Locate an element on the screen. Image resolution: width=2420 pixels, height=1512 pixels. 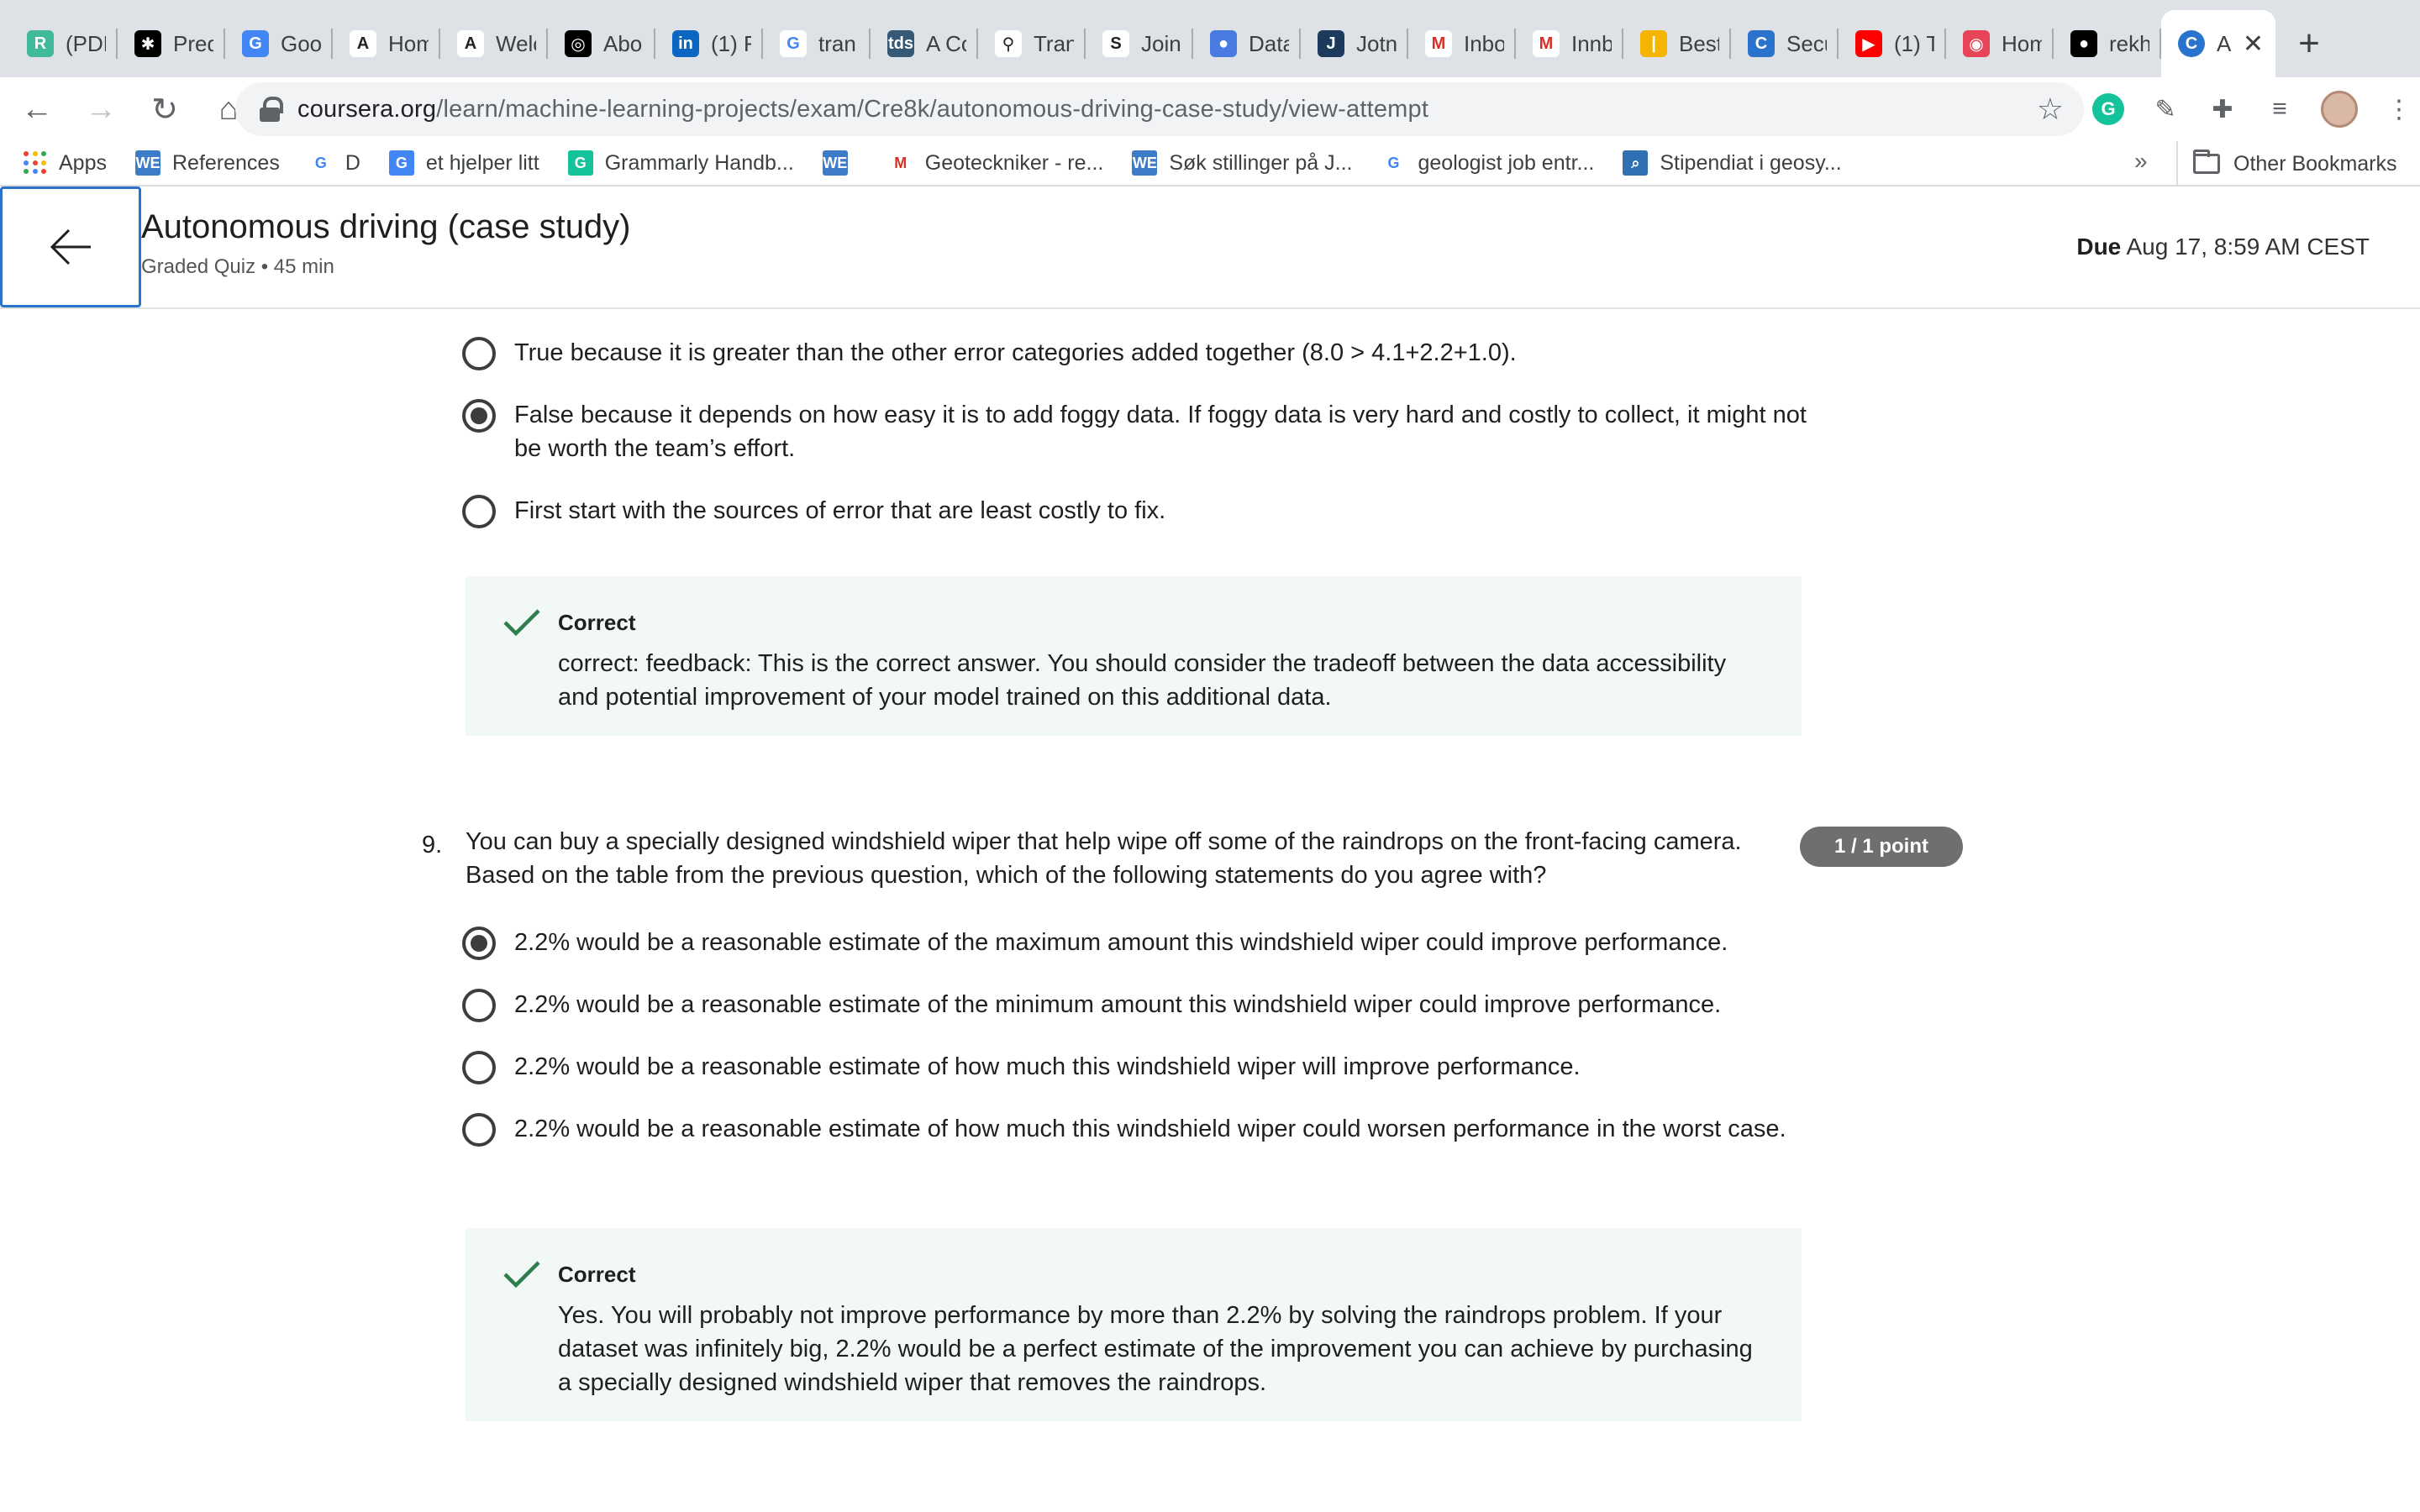
browser-tab: ● rekh is located at coordinates (2107, 43).